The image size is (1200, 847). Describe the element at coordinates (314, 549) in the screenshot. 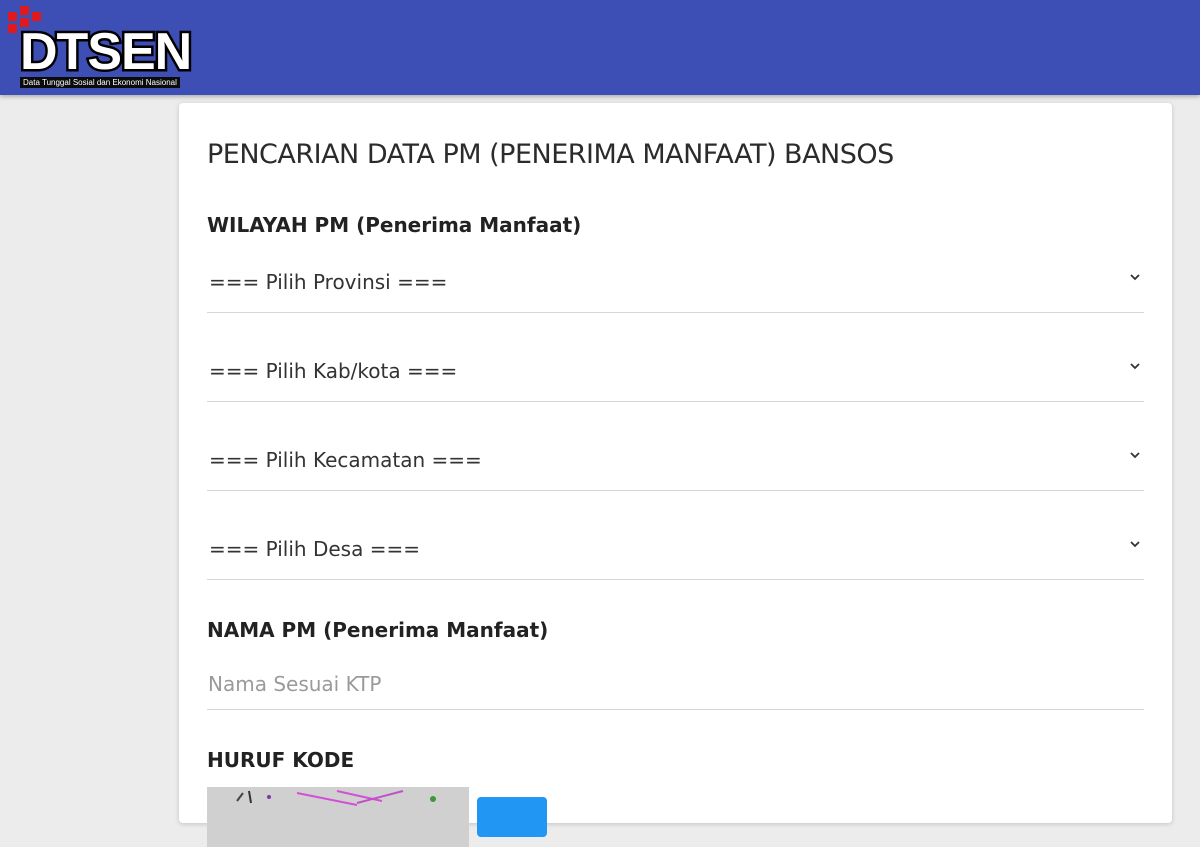

I see `desa-select-value: === Pilih Desa ===` at that location.